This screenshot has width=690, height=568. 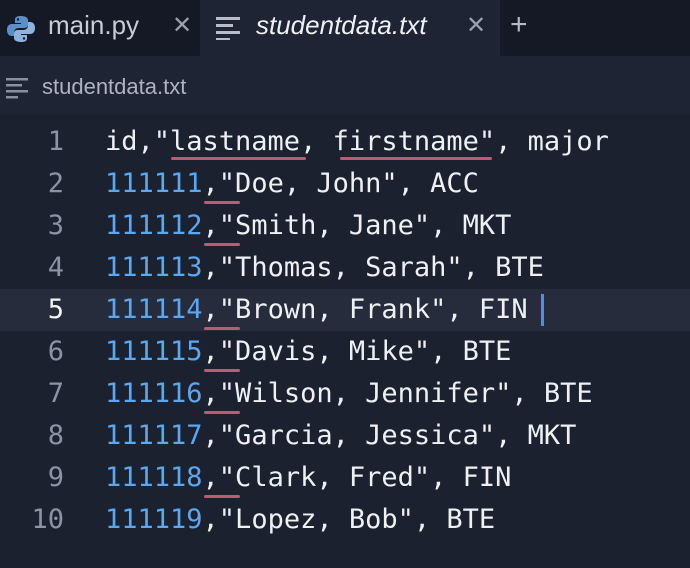 I want to click on line-text: ,"Doe, John", ACC, so click(x=340, y=183).